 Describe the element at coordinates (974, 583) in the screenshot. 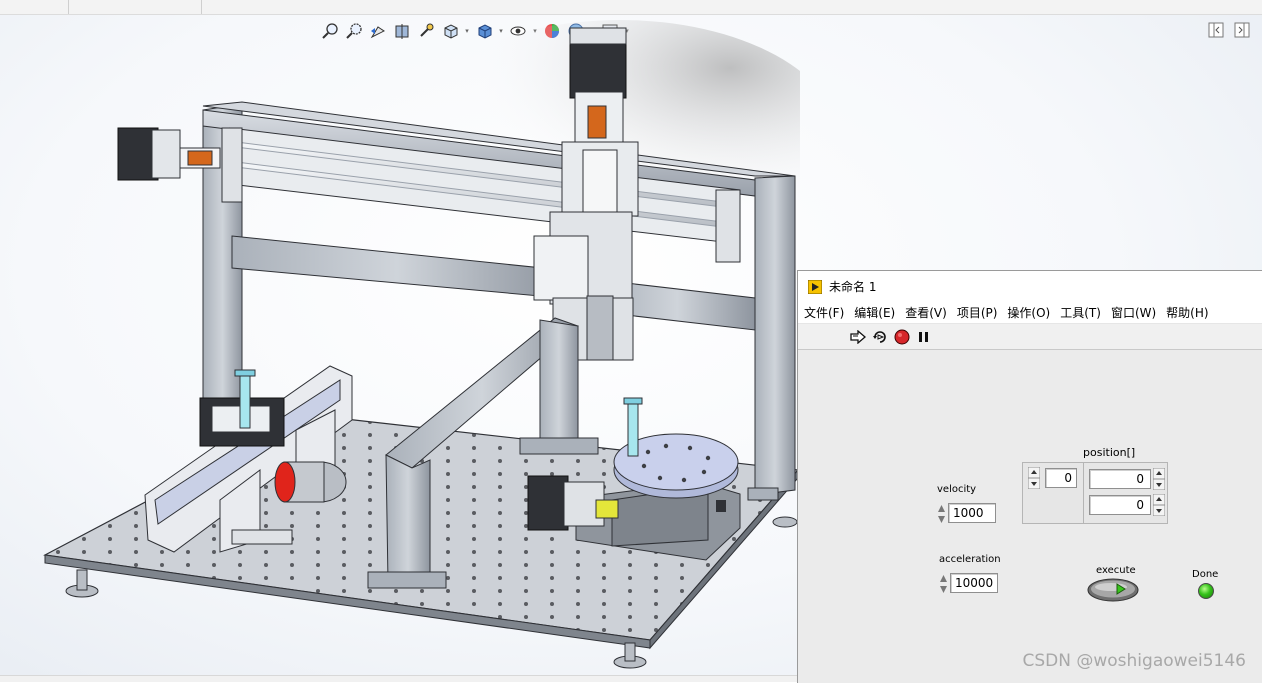

I see `acceleration-value: 10000` at that location.